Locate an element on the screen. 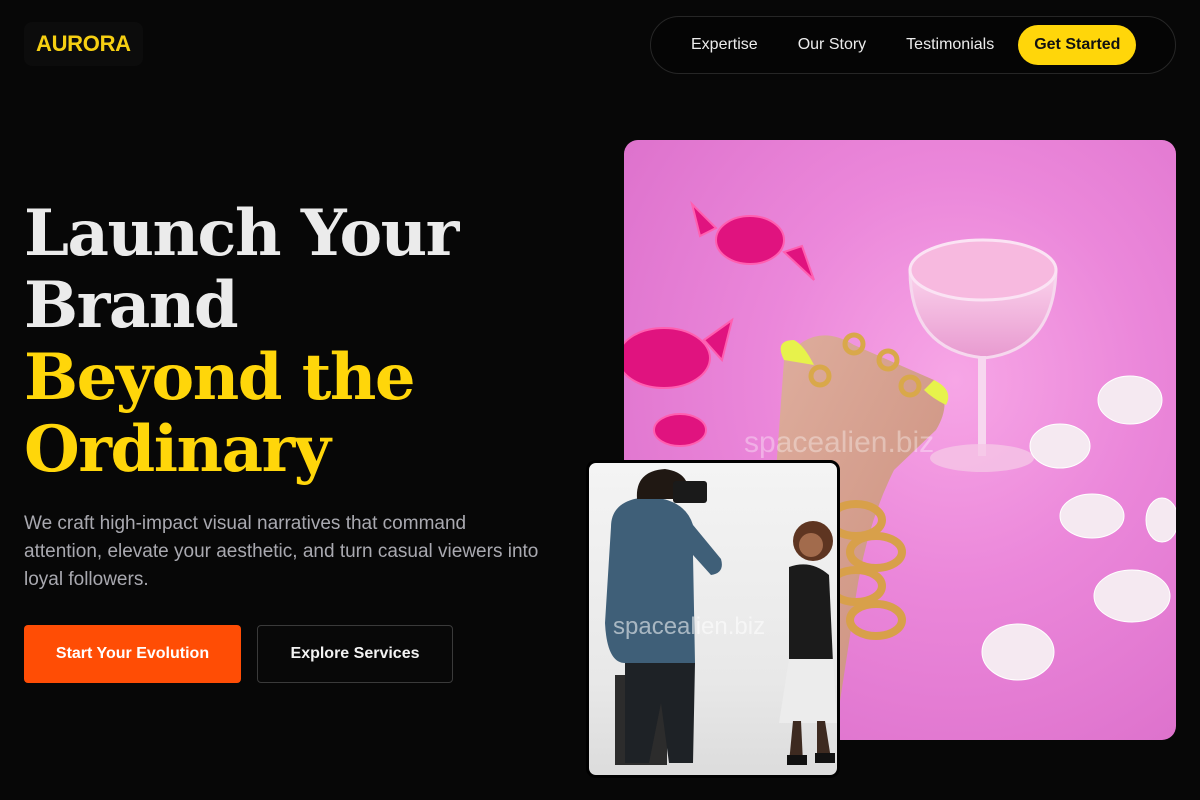  hero-title: Launch Your Brand Beyond the Ordinary is located at coordinates (241, 341).